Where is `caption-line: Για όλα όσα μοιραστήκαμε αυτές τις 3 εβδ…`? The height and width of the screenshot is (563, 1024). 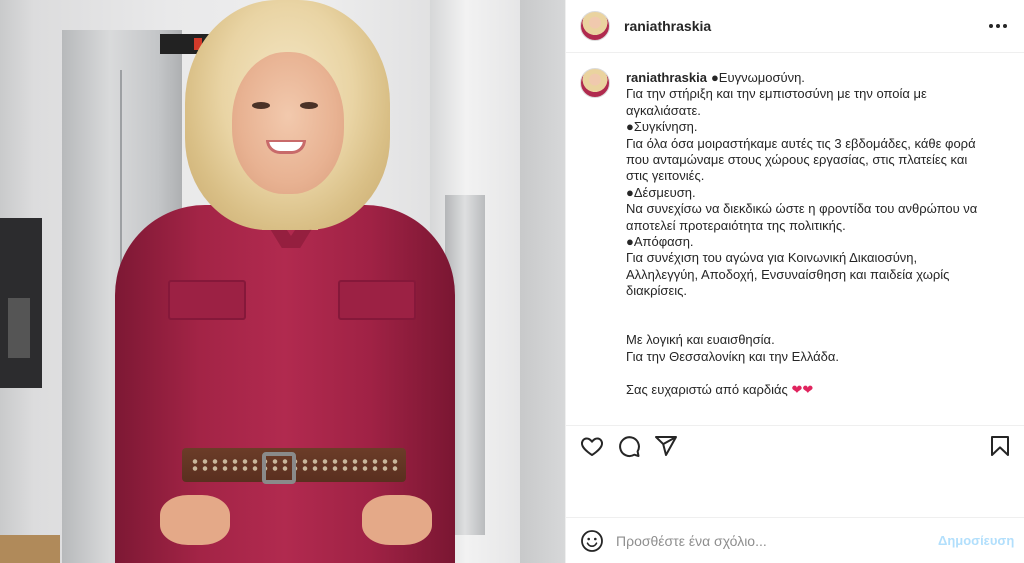 caption-line: Για όλα όσα μοιραστήκαμε αυτές τις 3 εβδ… is located at coordinates (801, 143).